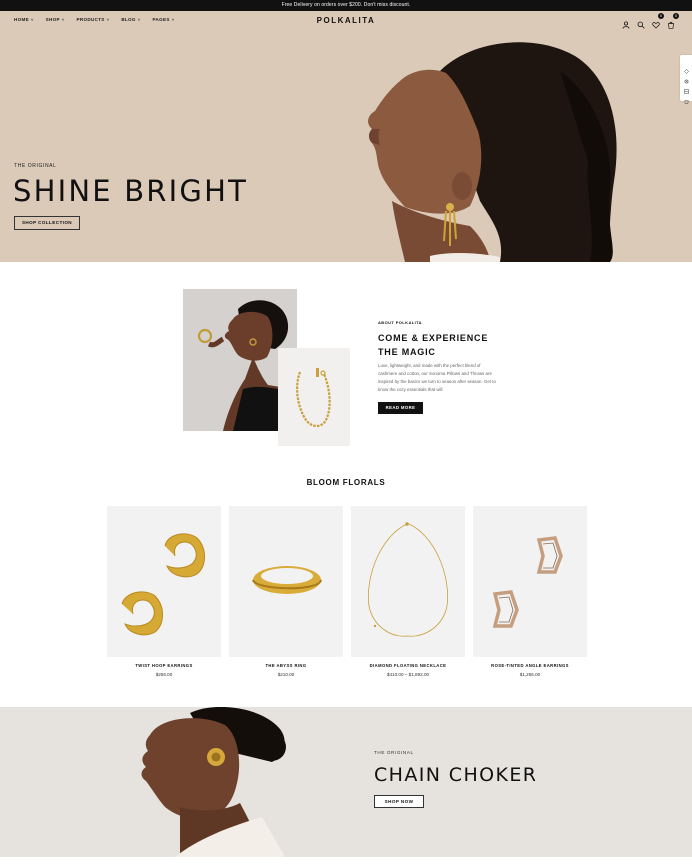  I want to click on product-name: THE ABYSS RING, so click(286, 665).